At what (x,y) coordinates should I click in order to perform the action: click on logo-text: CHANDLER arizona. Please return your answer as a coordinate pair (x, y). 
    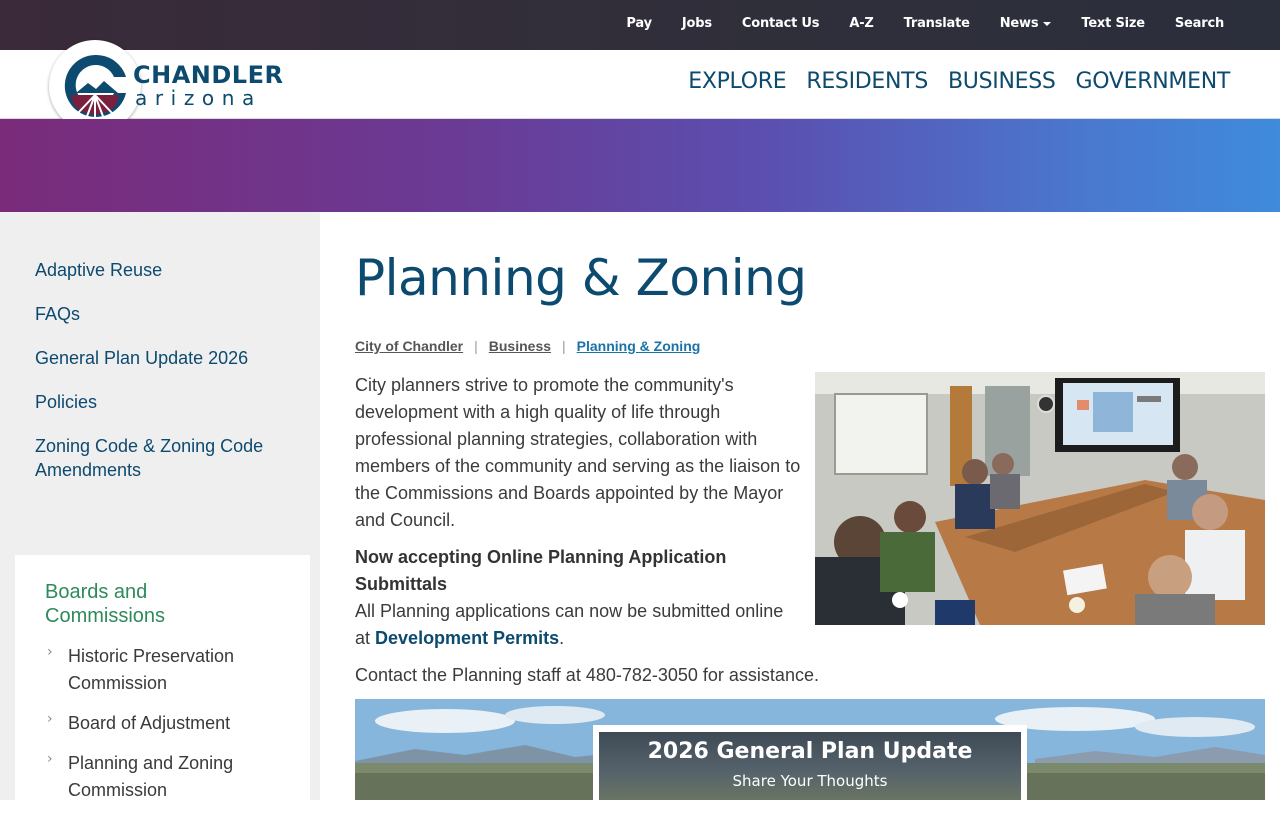
    Looking at the image, I should click on (208, 85).